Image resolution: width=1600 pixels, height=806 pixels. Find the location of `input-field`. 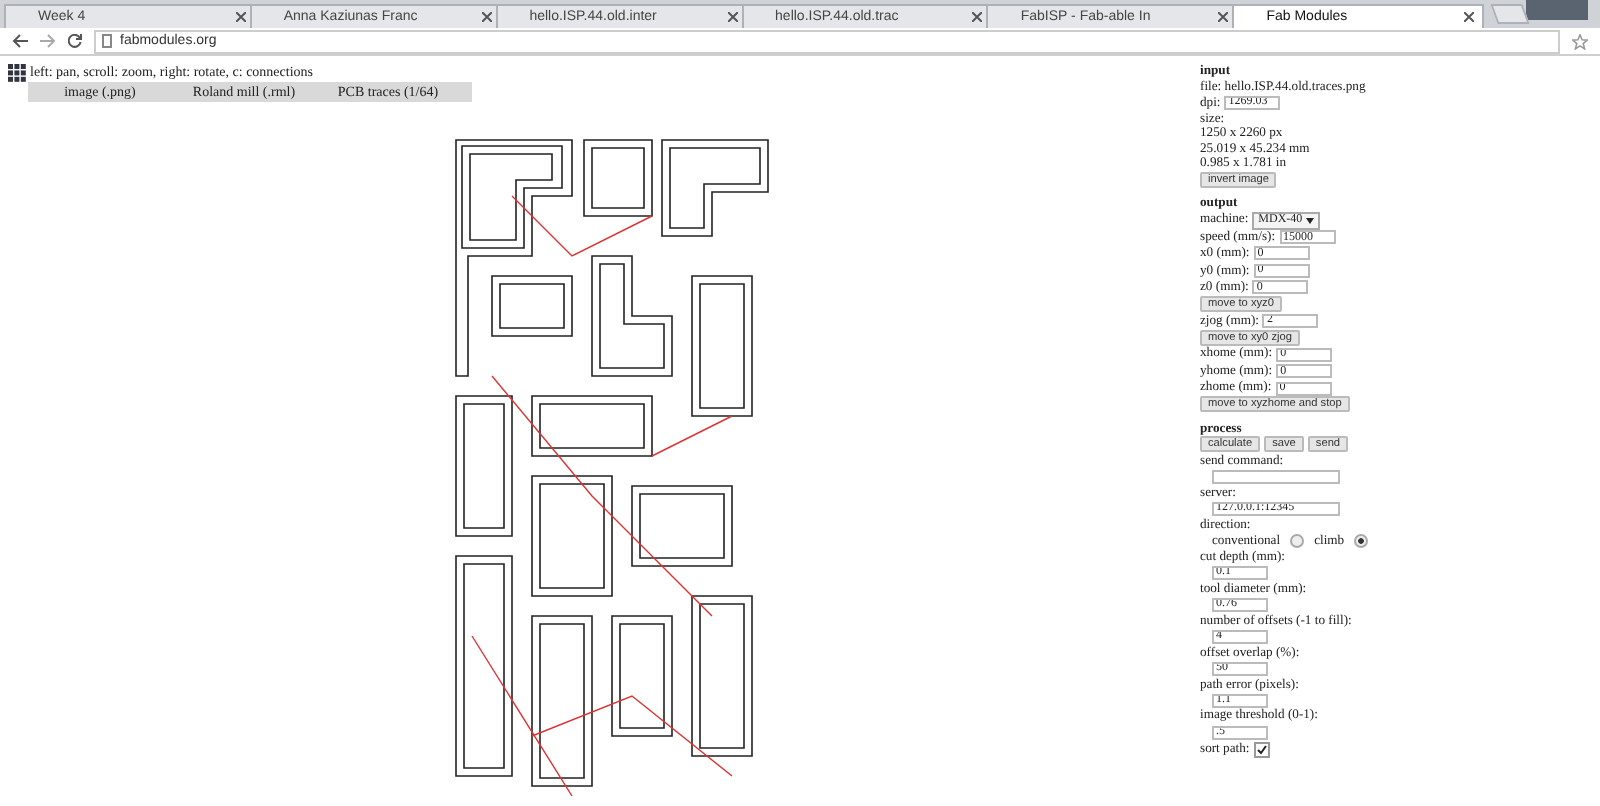

input-field is located at coordinates (1276, 476).